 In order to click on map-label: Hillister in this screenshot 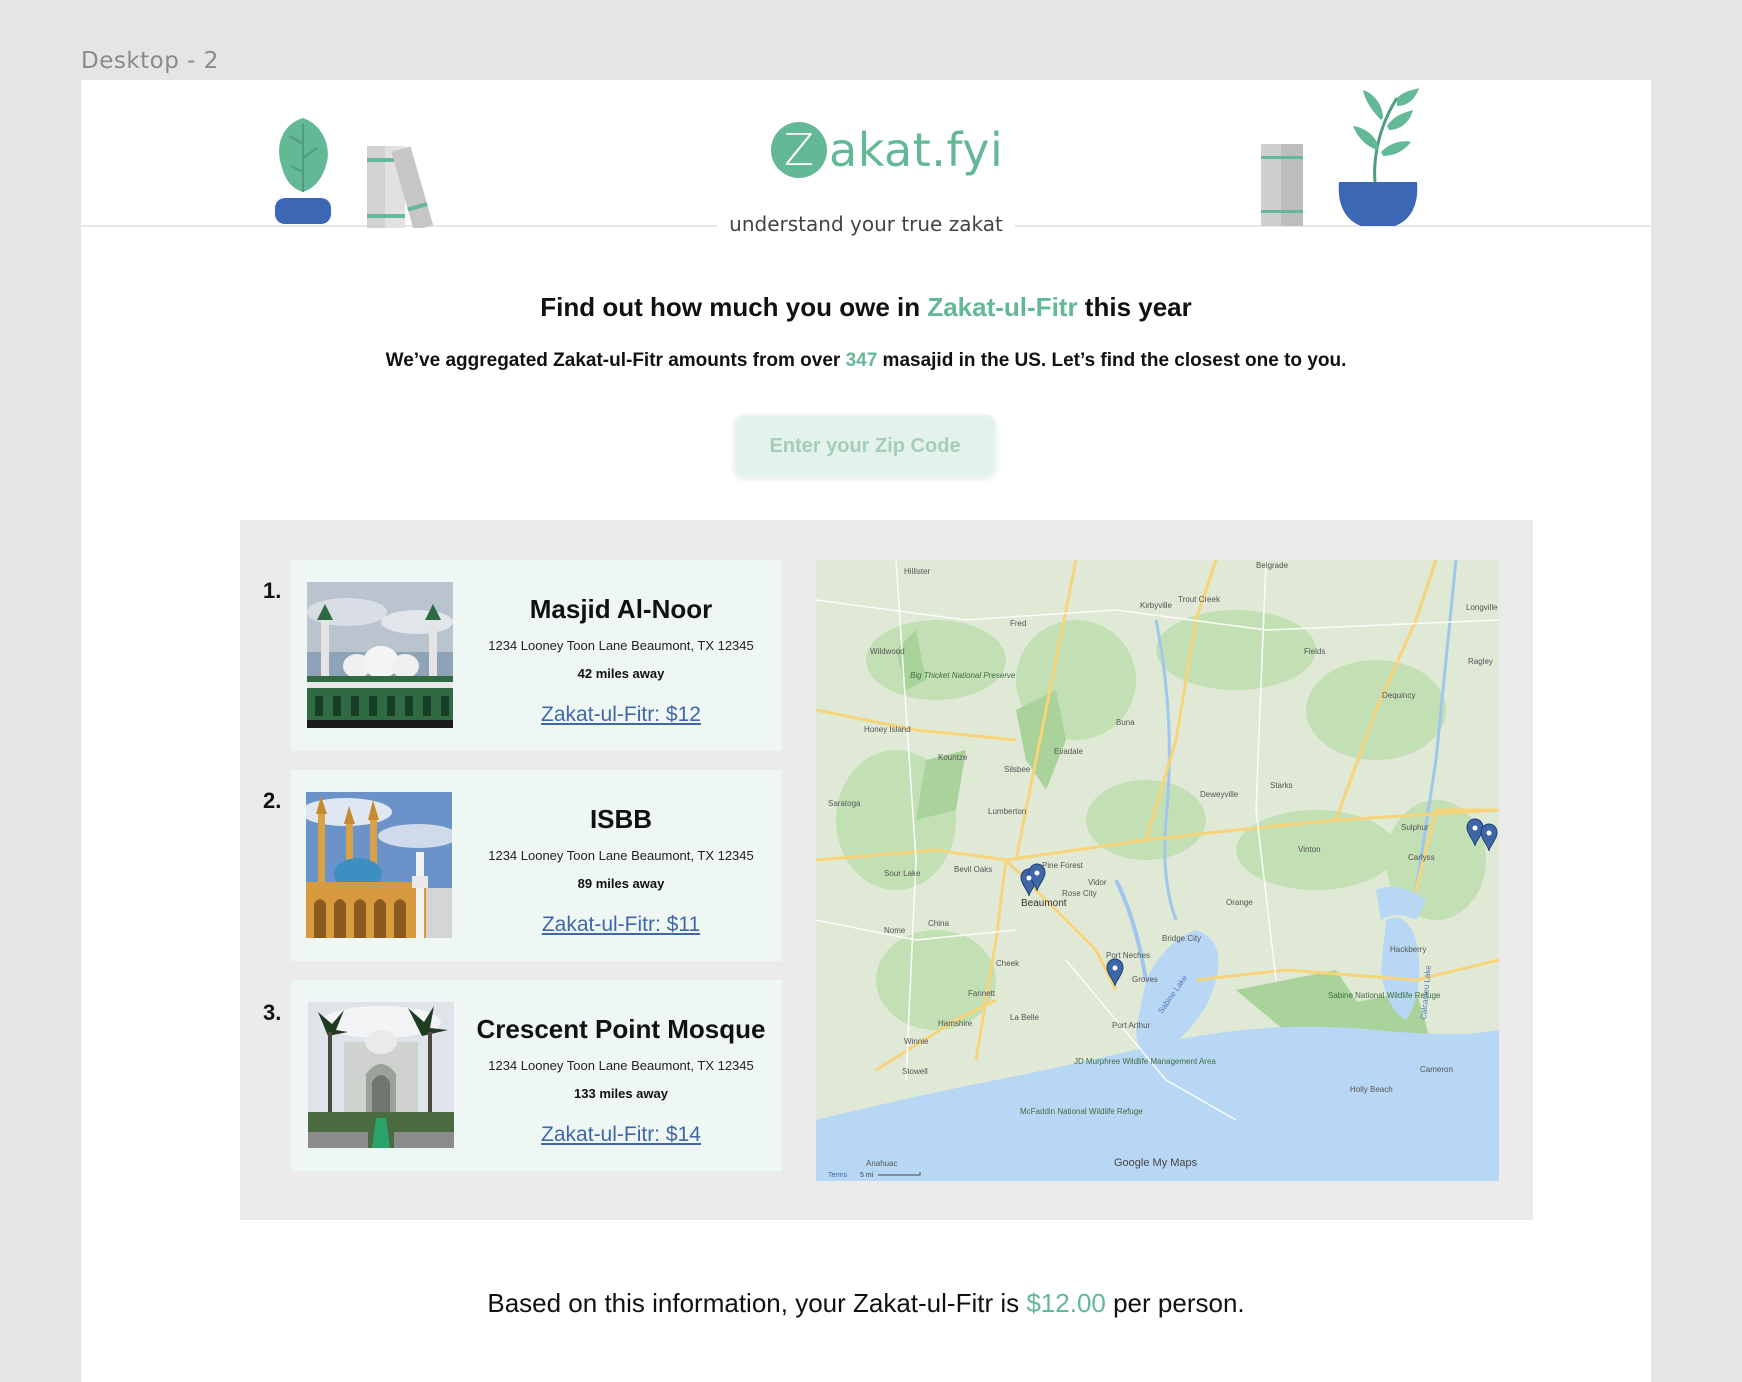, I will do `click(917, 571)`.